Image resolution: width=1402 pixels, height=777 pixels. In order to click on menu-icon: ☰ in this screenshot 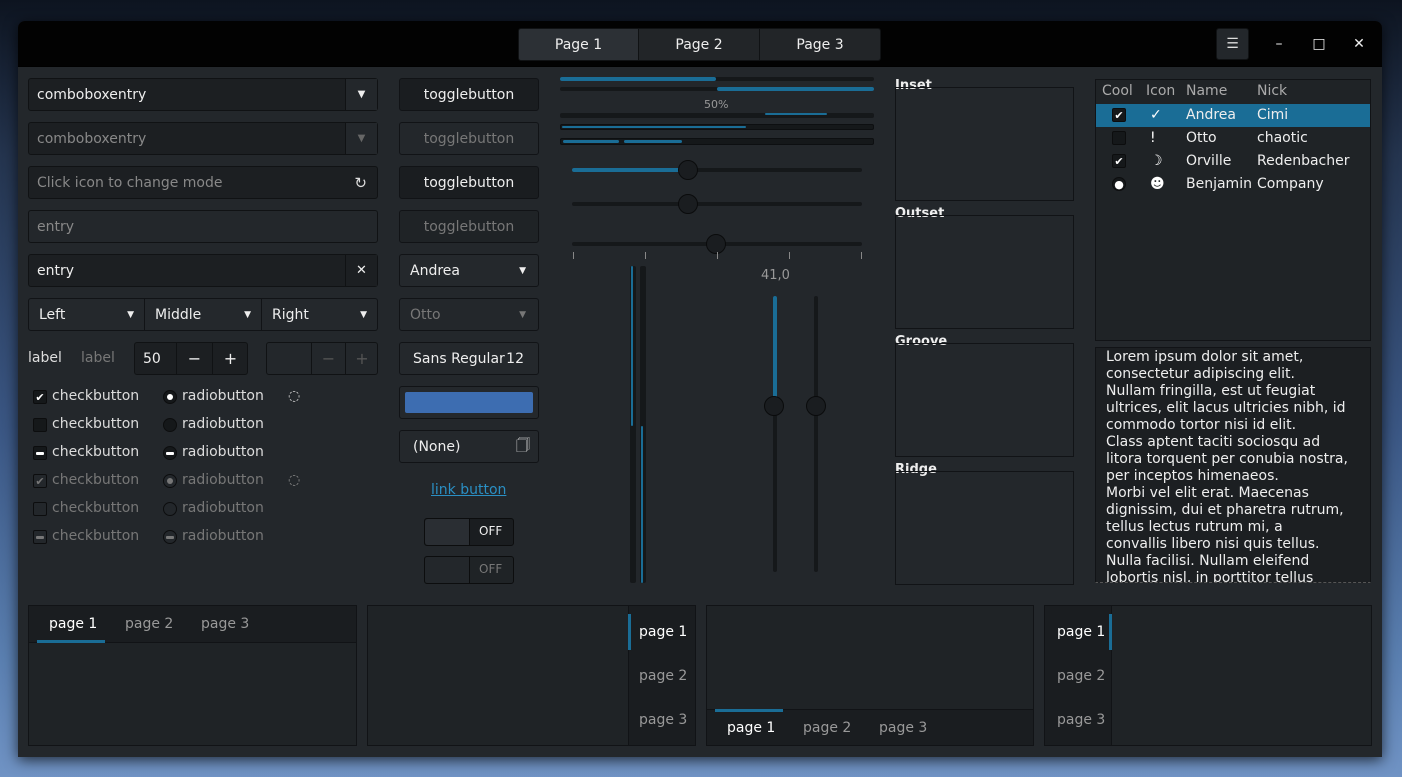, I will do `click(1232, 44)`.